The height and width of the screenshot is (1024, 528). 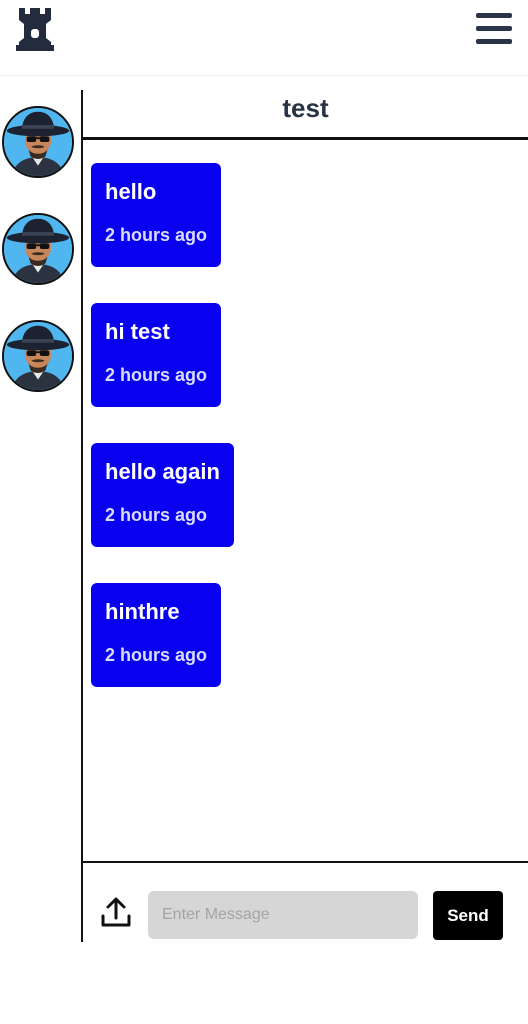 I want to click on chess-rook-icon, so click(x=35, y=29).